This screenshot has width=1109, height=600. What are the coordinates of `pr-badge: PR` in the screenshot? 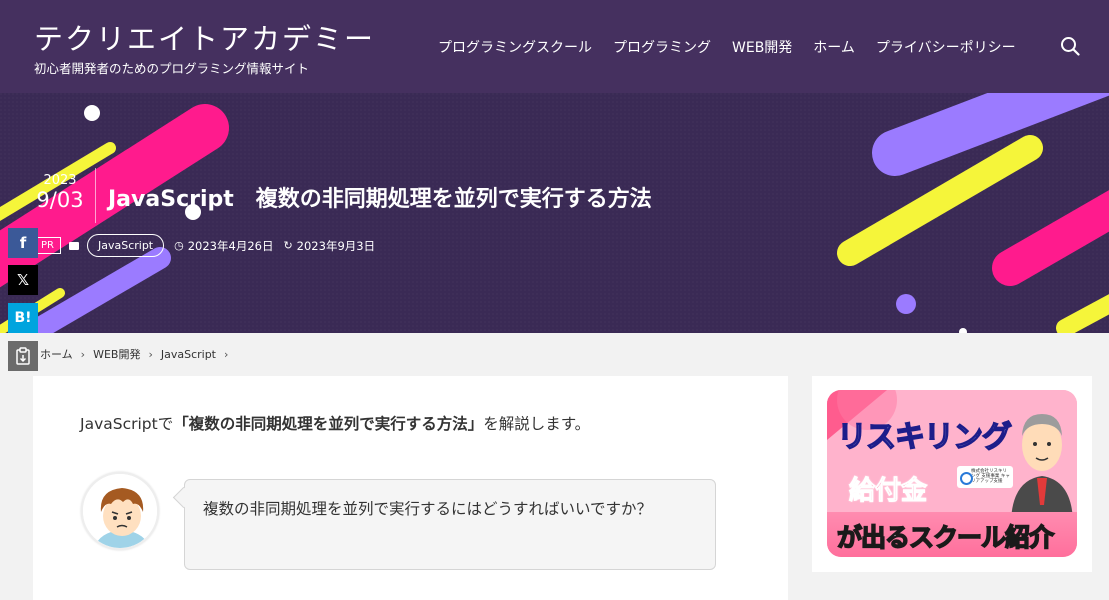 It's located at (47, 245).